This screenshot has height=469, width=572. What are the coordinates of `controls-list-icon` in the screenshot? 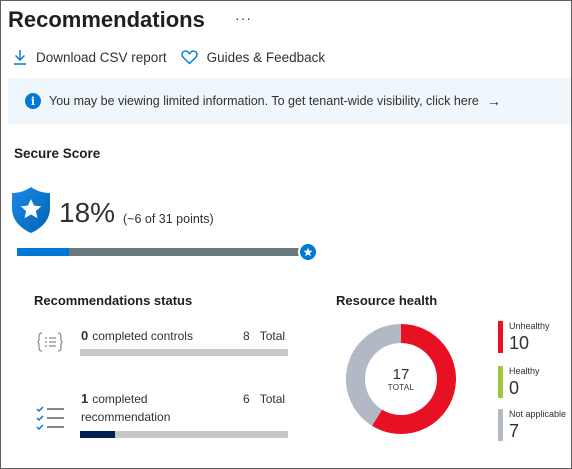 It's located at (50, 342).